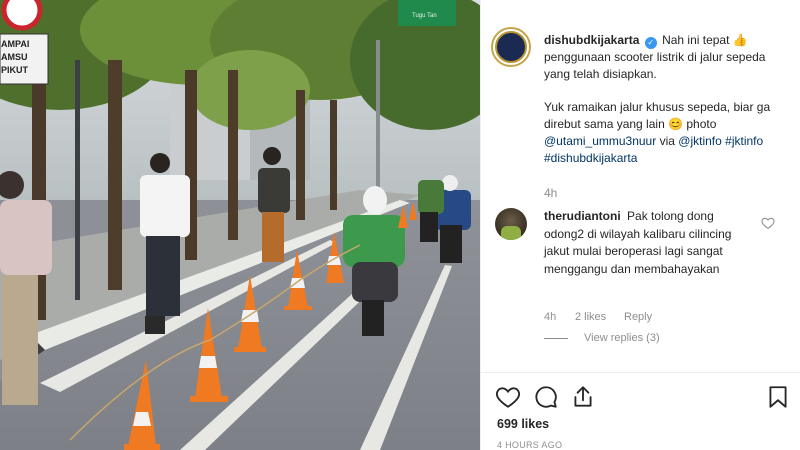 The width and height of the screenshot is (800, 450). I want to click on author-avatar, so click(511, 47).